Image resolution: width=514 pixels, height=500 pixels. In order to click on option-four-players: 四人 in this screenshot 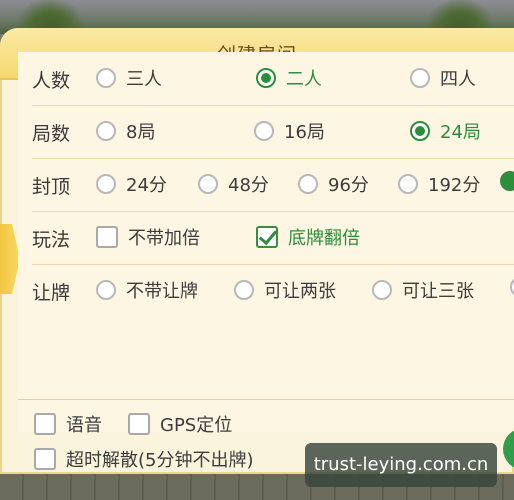, I will do `click(443, 78)`.